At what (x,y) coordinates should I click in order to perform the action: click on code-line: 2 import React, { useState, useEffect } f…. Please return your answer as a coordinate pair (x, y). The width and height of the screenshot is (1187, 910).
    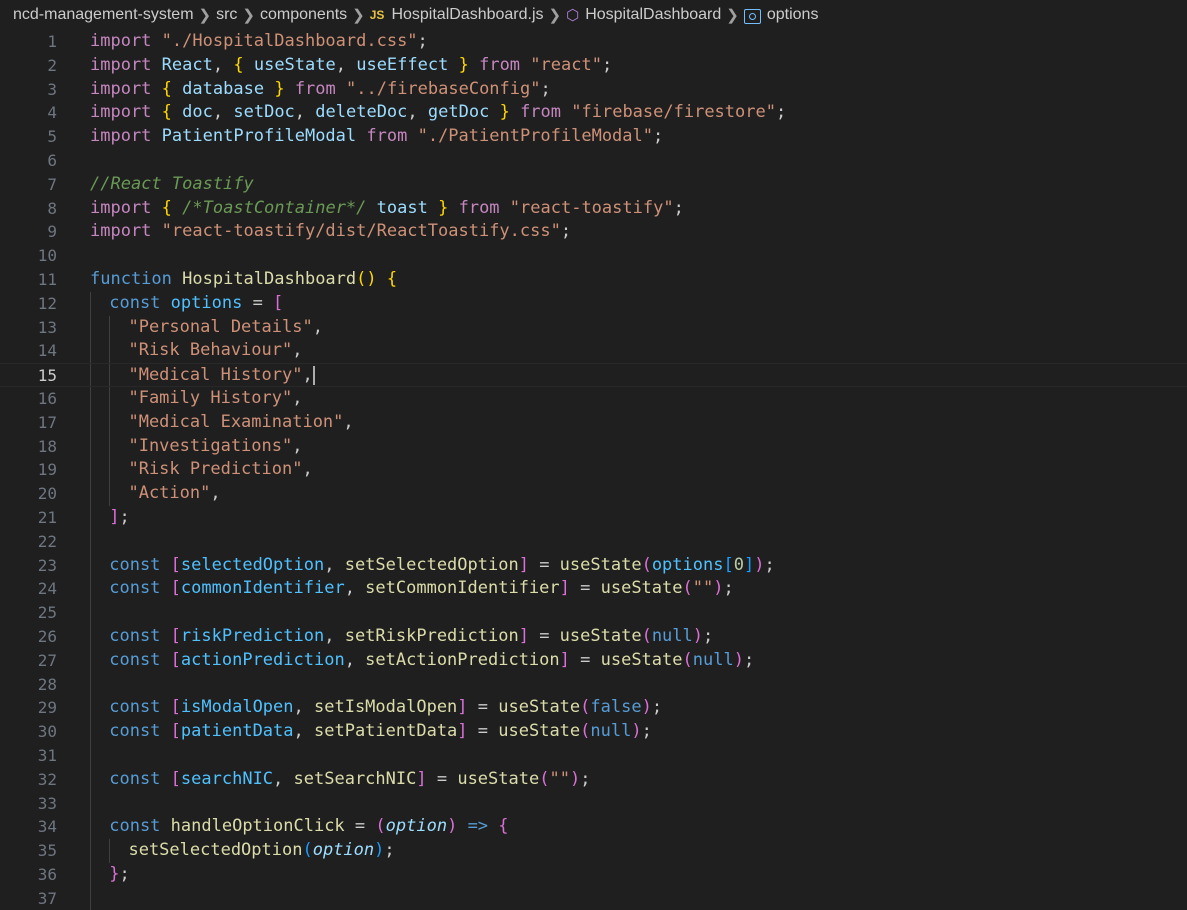
    Looking at the image, I should click on (593, 66).